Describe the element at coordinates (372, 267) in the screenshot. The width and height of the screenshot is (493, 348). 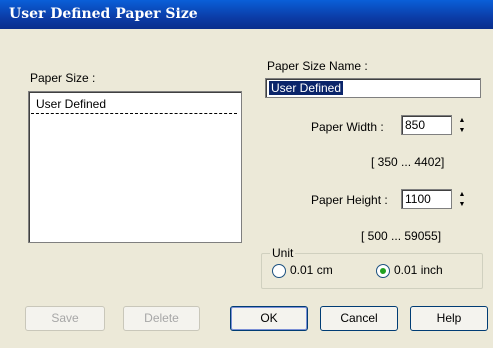
I see `unit-group: Unit 0.01 cm 0.01 inch` at that location.